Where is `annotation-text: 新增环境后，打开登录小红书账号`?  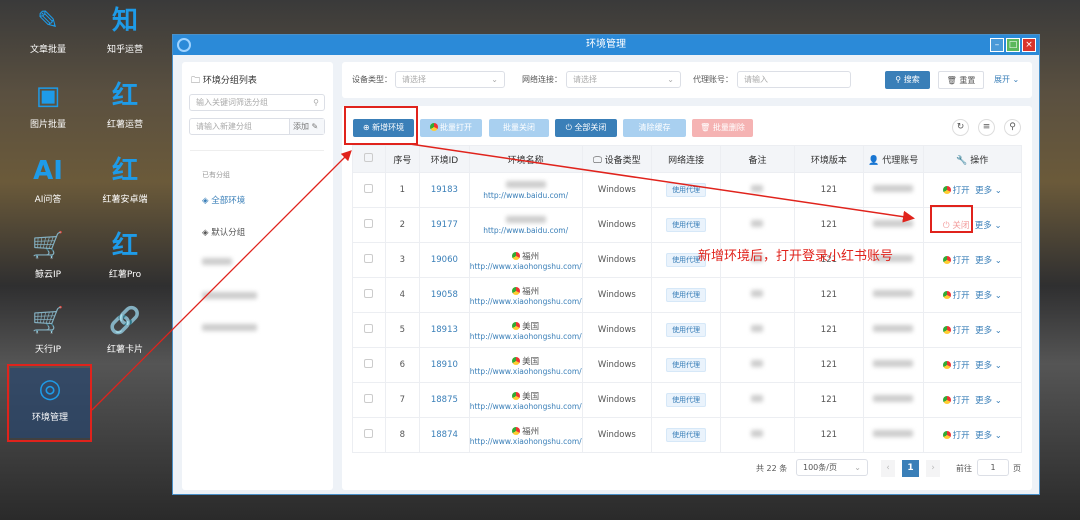 annotation-text: 新增环境后，打开登录小红书账号 is located at coordinates (796, 256).